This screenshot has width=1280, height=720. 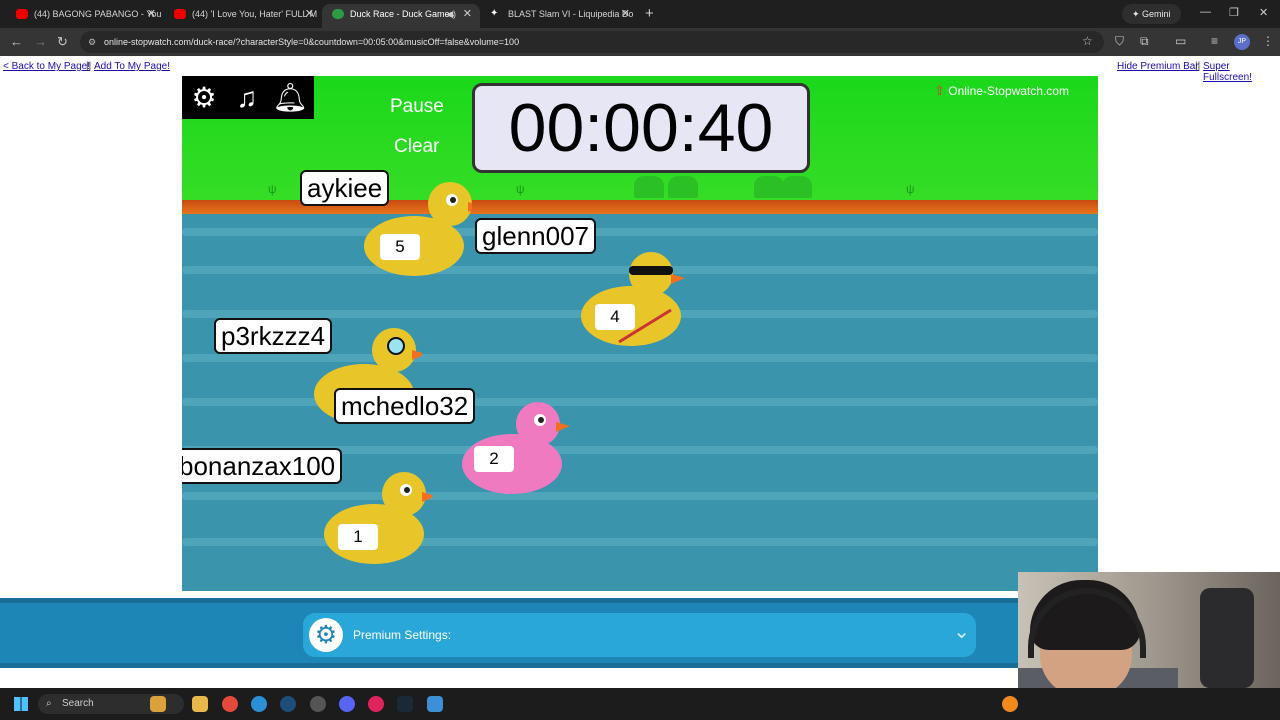 I want to click on racer-name: aykiee, so click(x=345, y=188).